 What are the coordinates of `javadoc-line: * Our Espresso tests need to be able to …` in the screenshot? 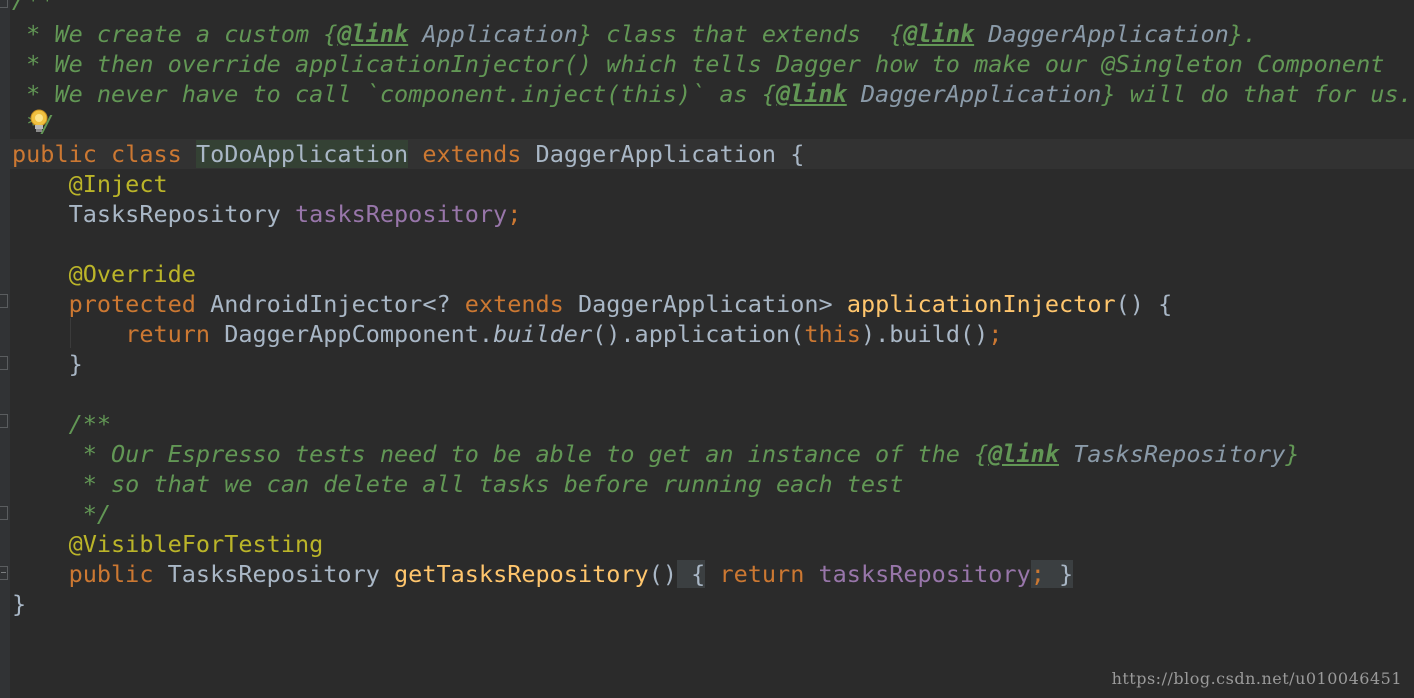 It's located at (684, 454).